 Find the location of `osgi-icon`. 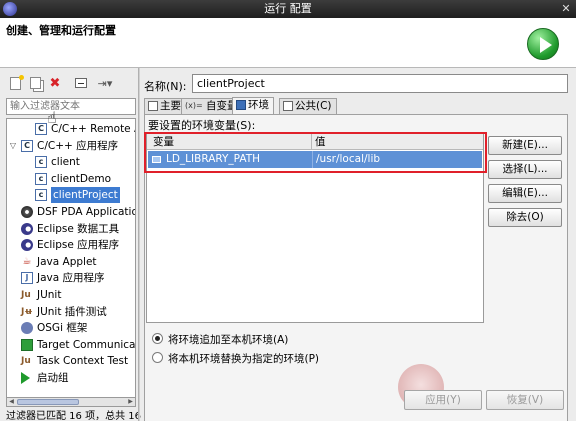

osgi-icon is located at coordinates (27, 328).